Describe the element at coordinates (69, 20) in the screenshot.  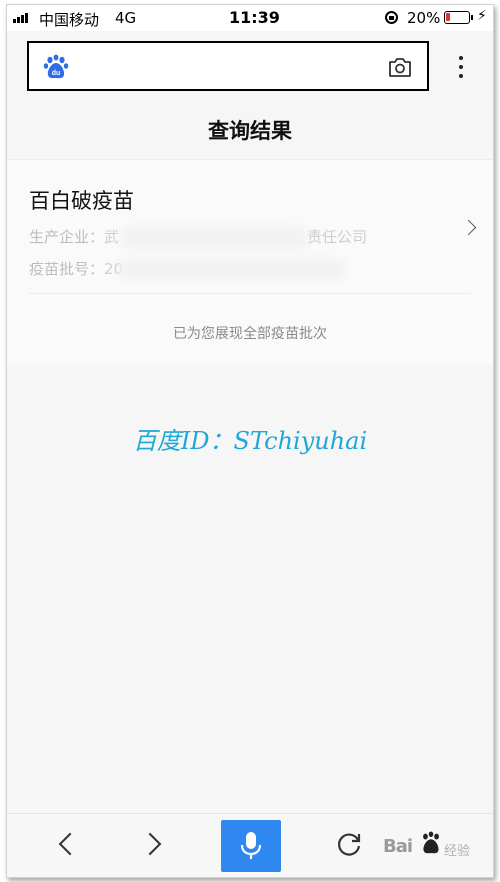
I see `carrier-name: 中国移动` at that location.